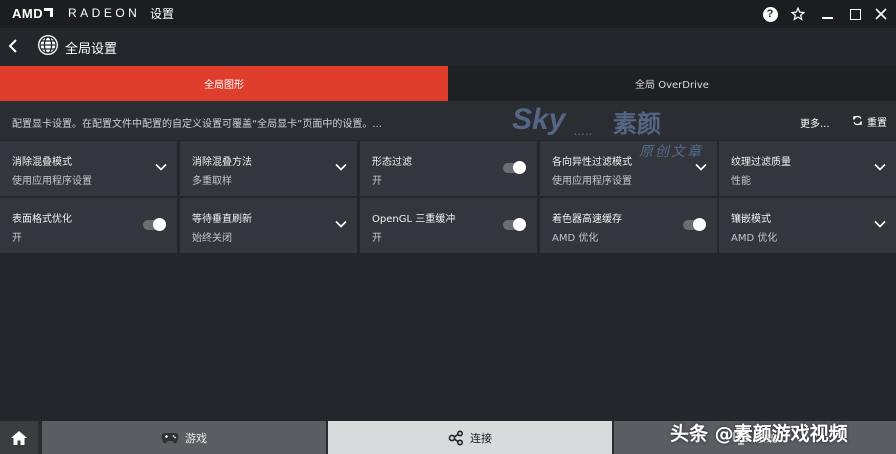 The width and height of the screenshot is (896, 454). Describe the element at coordinates (881, 14) in the screenshot. I see `close-icon` at that location.